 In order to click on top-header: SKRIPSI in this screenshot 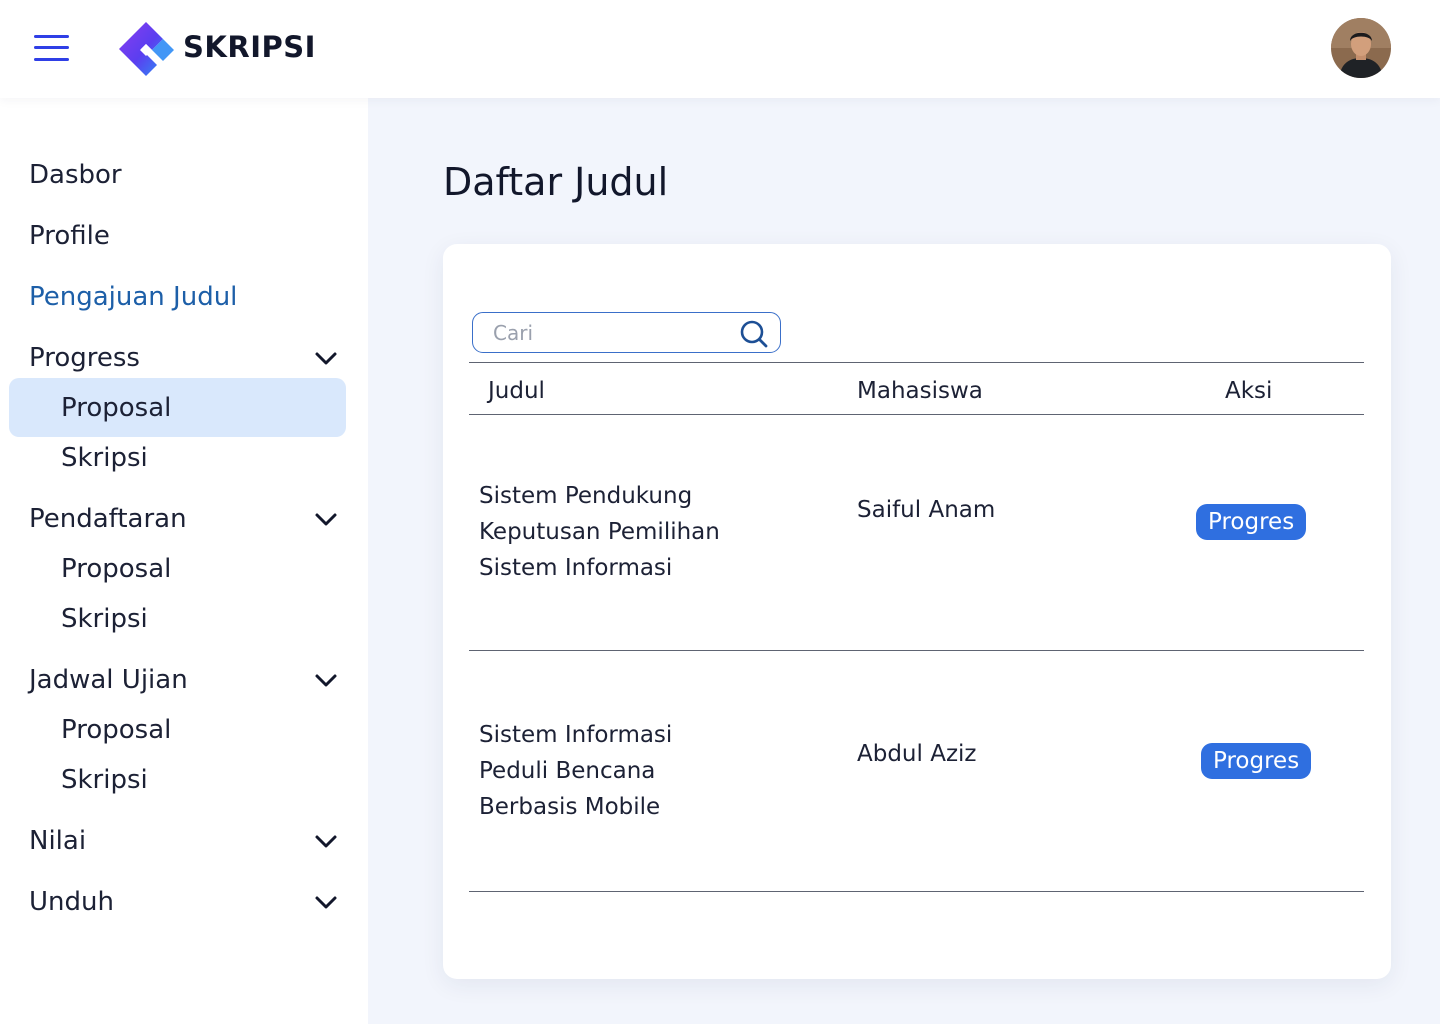, I will do `click(720, 49)`.